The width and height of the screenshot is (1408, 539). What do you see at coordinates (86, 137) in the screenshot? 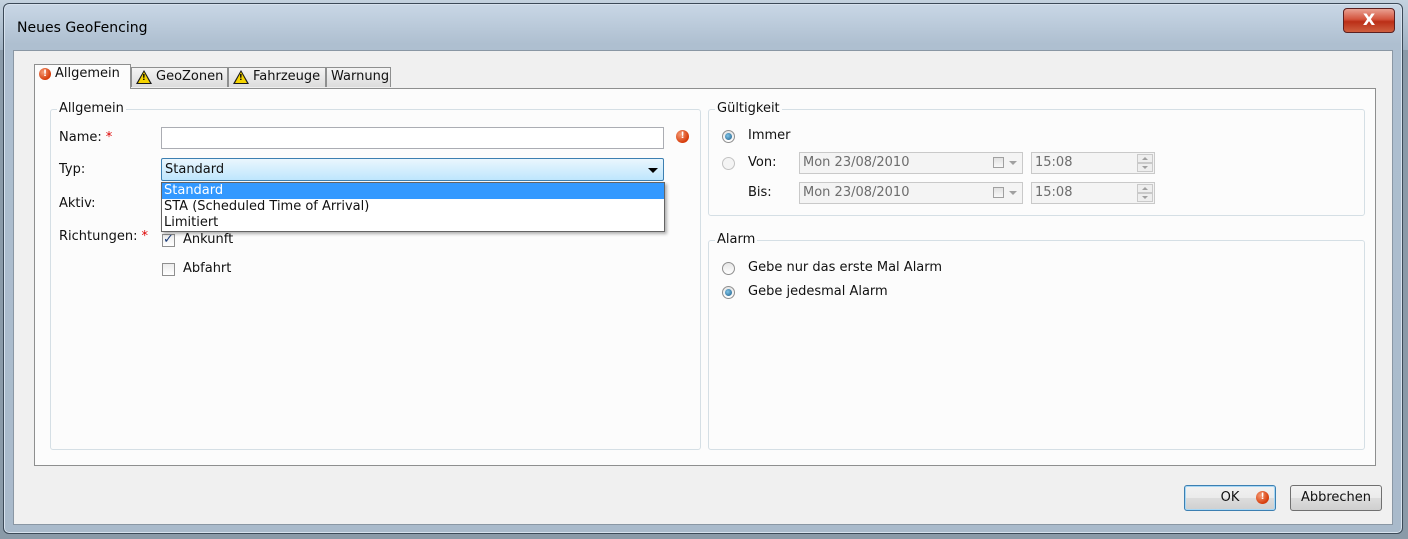
I see `name-label: Name: *` at bounding box center [86, 137].